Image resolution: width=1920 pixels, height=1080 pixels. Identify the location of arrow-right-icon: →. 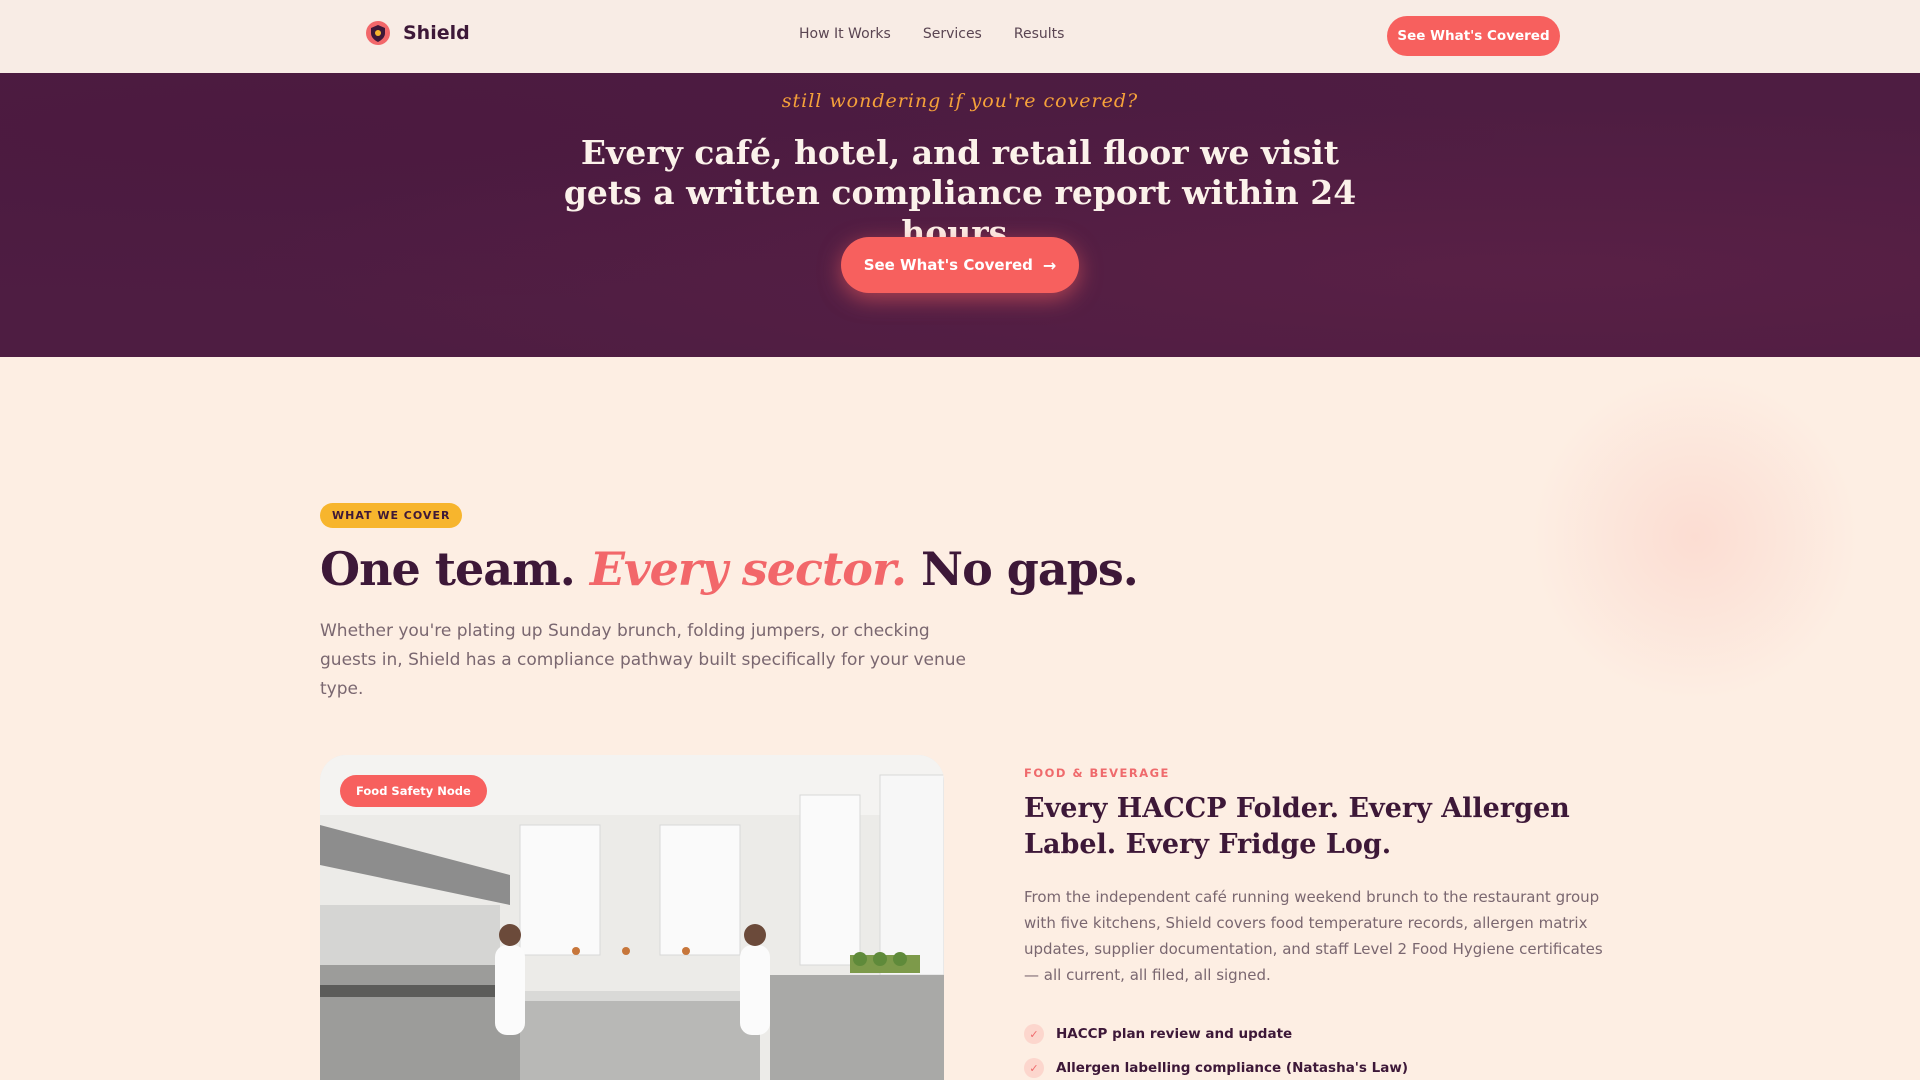
(1049, 265).